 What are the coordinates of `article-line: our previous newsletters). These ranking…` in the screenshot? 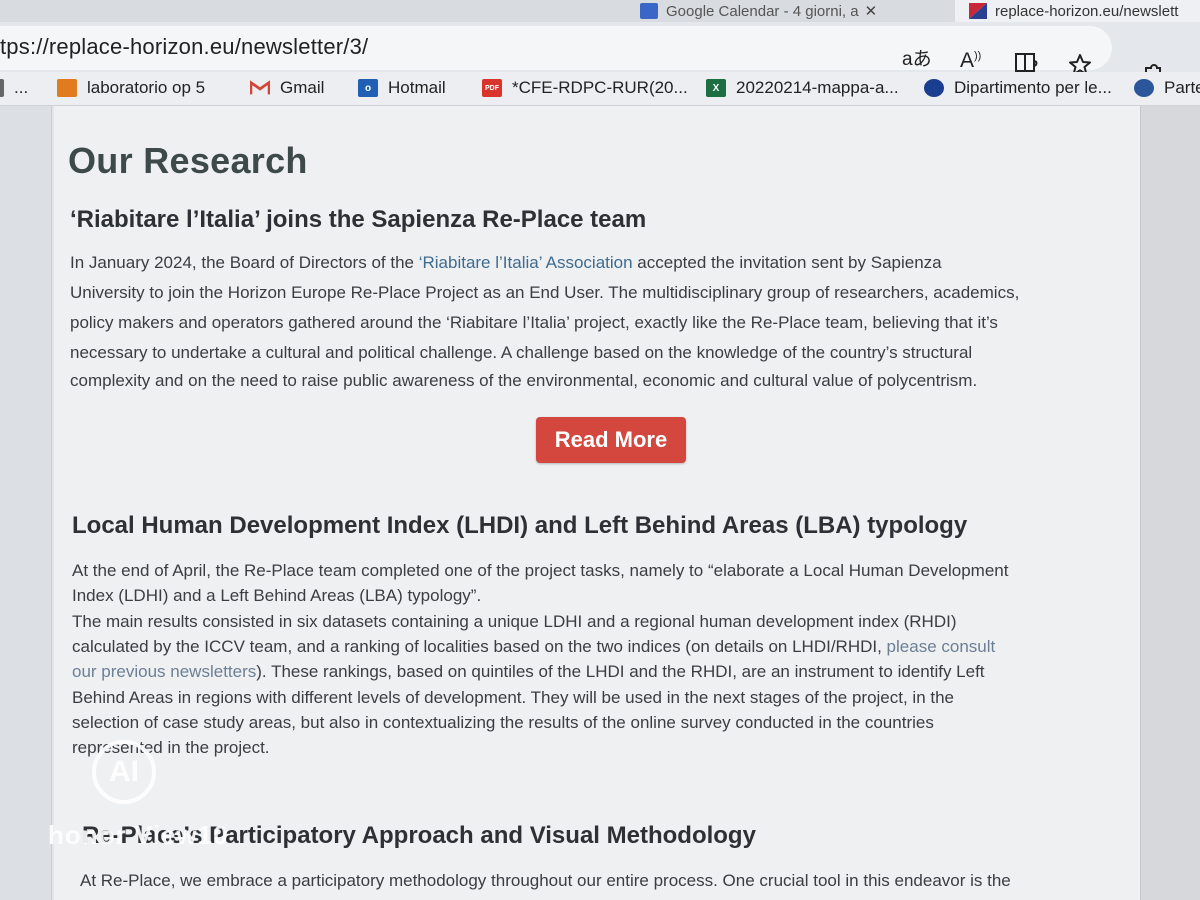 It's located at (528, 671).